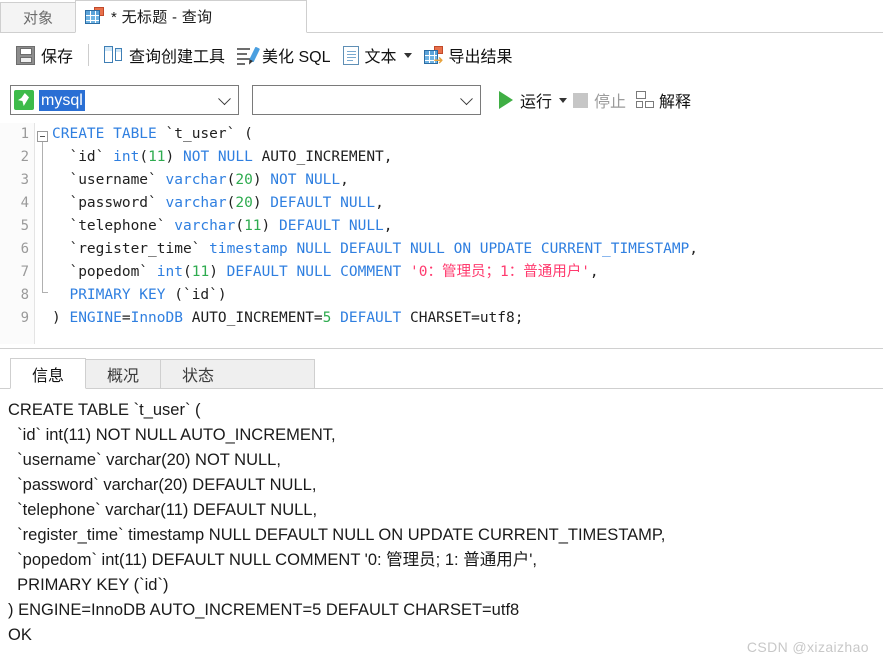 Image resolution: width=883 pixels, height=667 pixels. I want to click on tab-query-label: * 无标题 - 查询, so click(162, 17).